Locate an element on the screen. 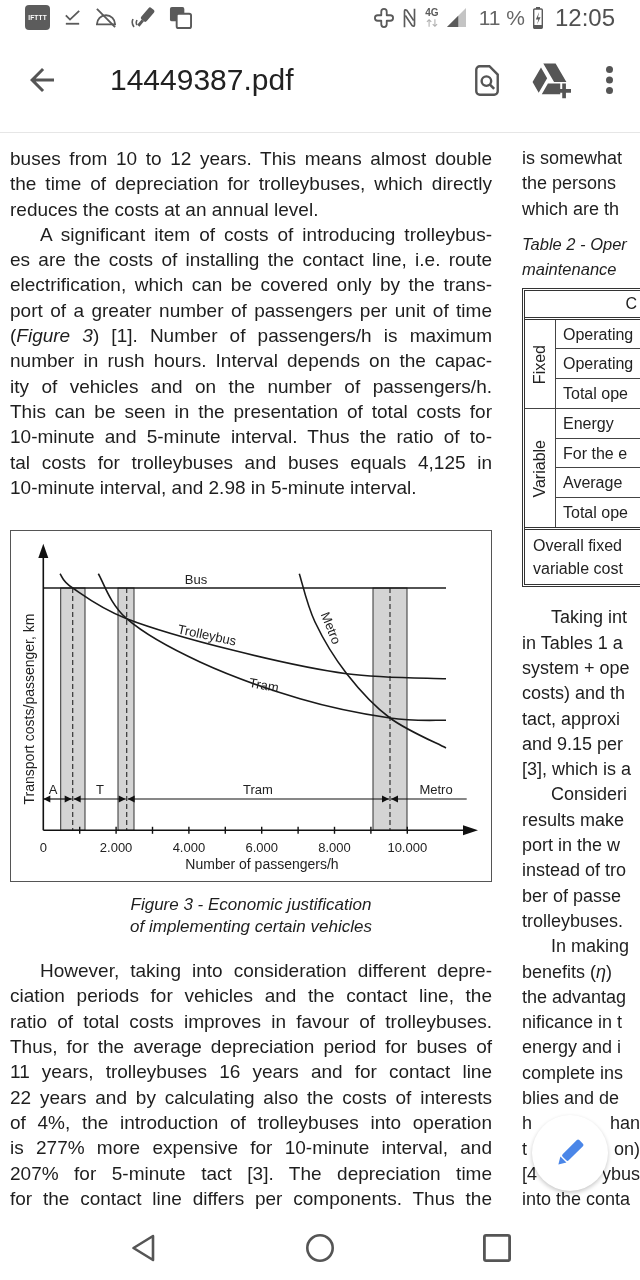  body-paragraph: Taking int in Tables 1 a system + ope costs) and th tact, approxi and 9.15 per [3], which is a is located at coordinates (577, 694).